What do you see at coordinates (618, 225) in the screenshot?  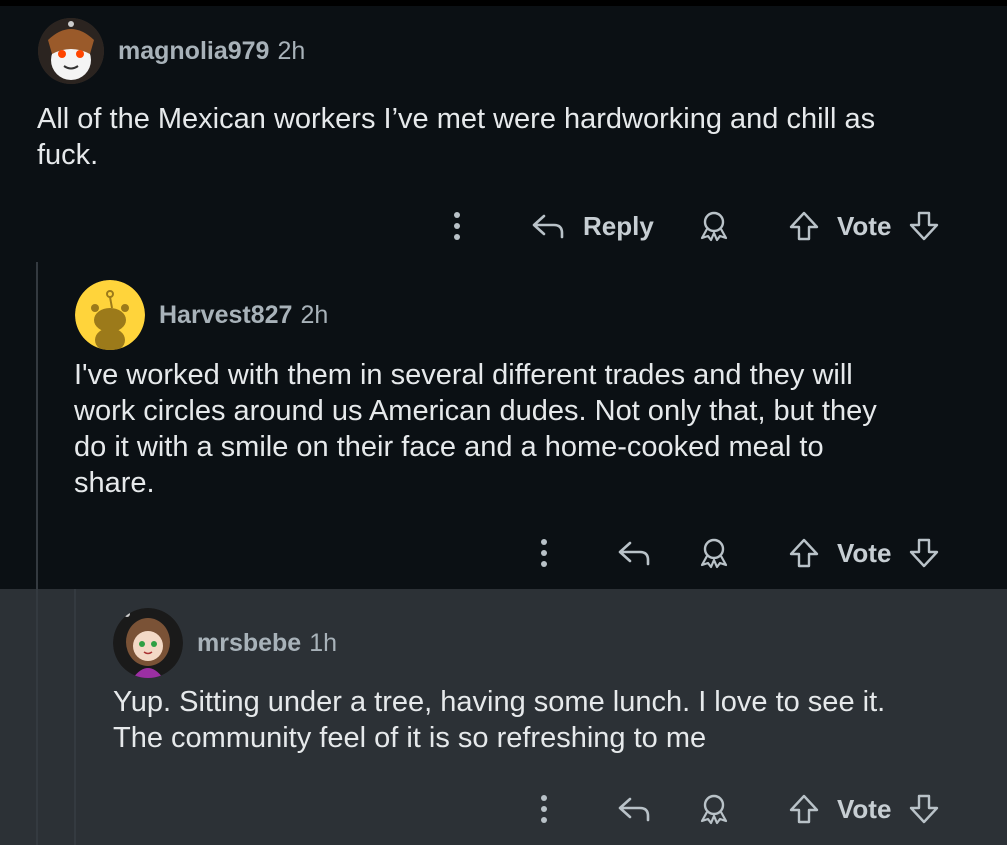 I see `reply-label: Reply` at bounding box center [618, 225].